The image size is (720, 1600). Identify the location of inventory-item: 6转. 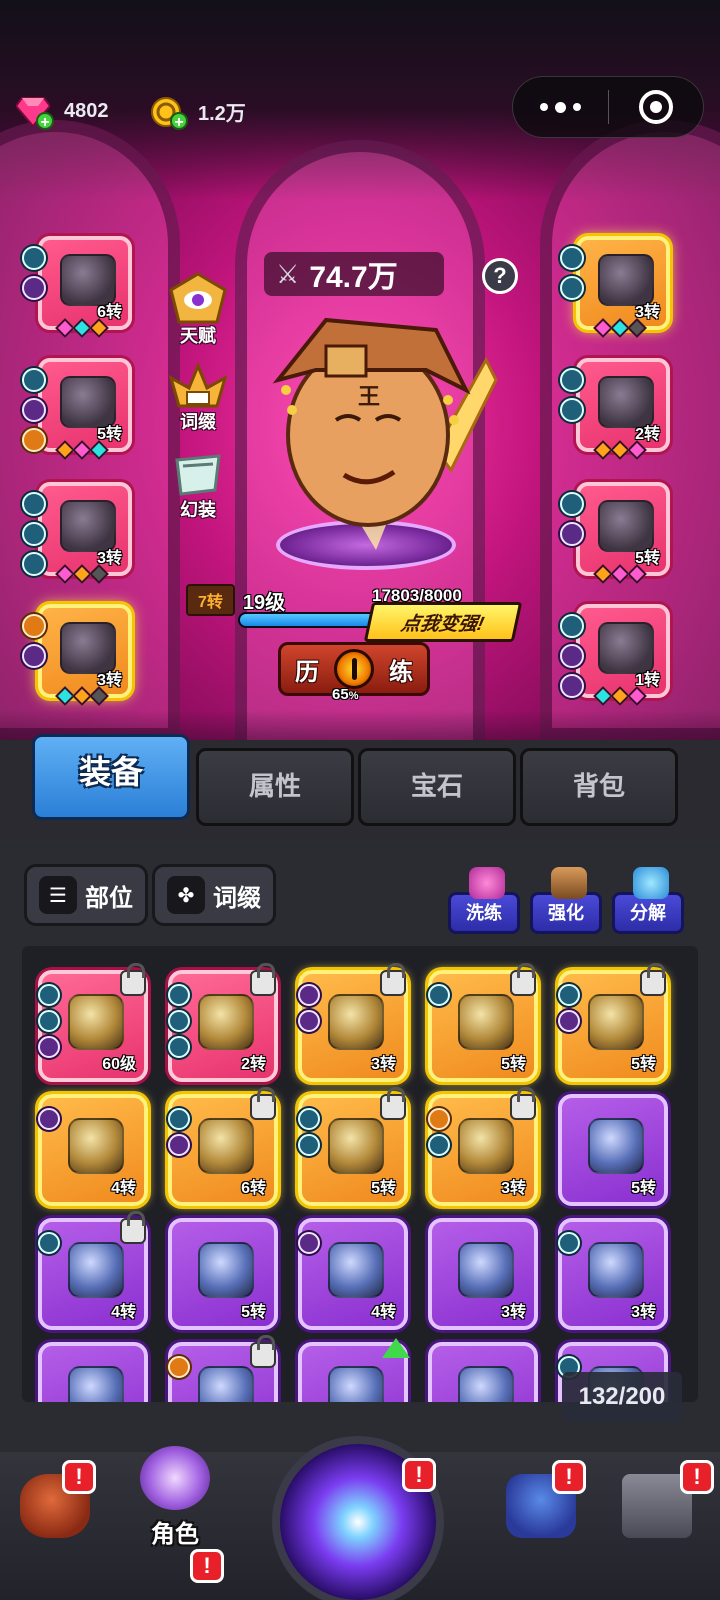
(223, 1146).